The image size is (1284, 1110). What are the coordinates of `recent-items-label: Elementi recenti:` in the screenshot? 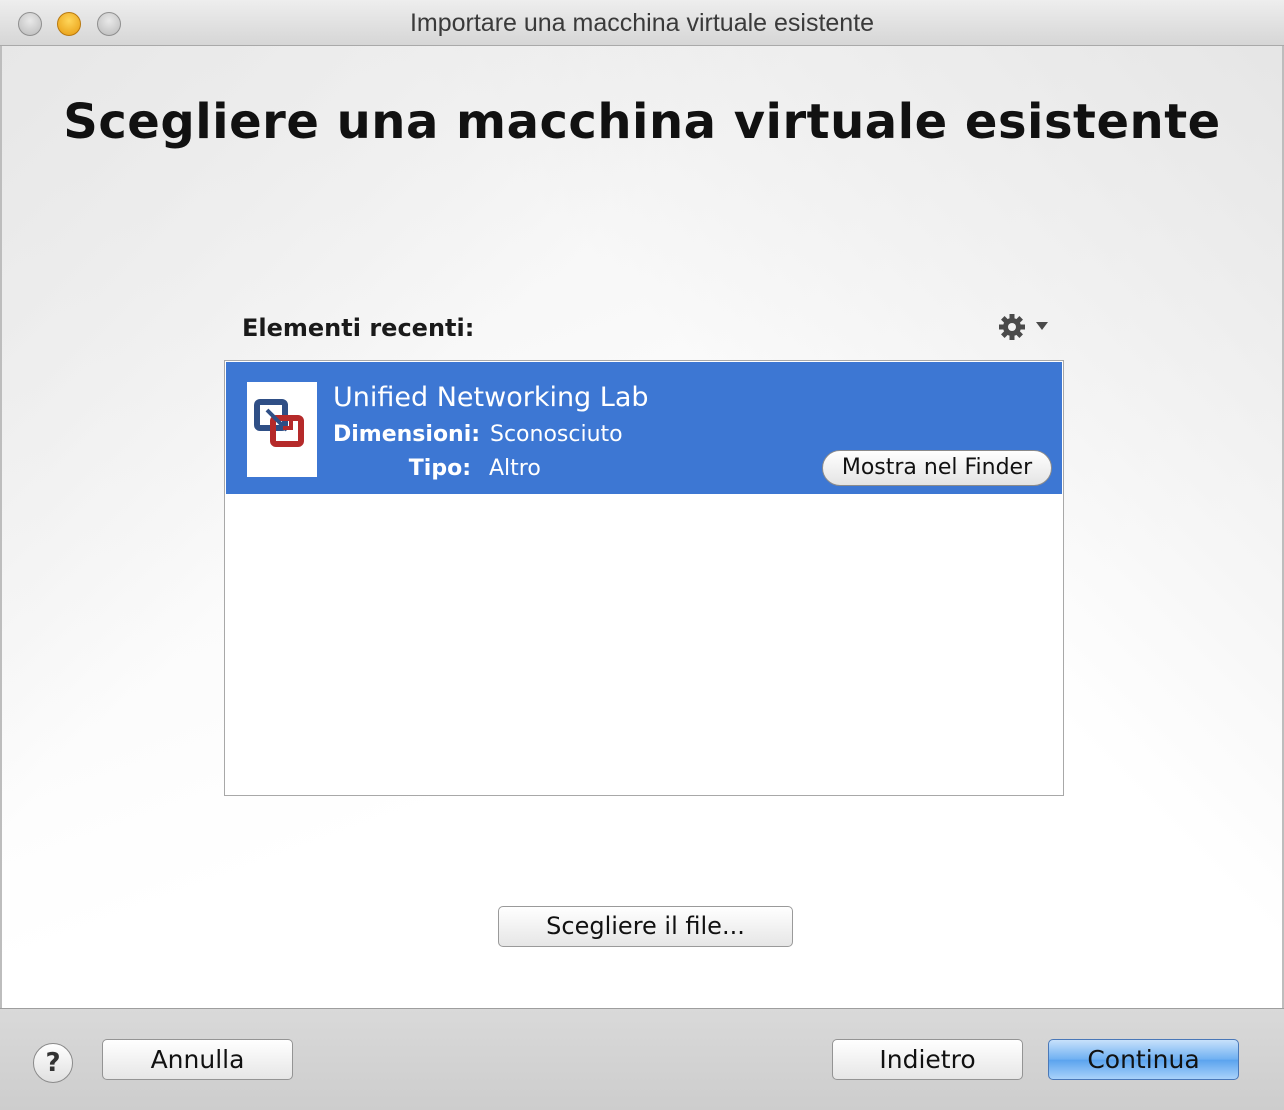 It's located at (358, 328).